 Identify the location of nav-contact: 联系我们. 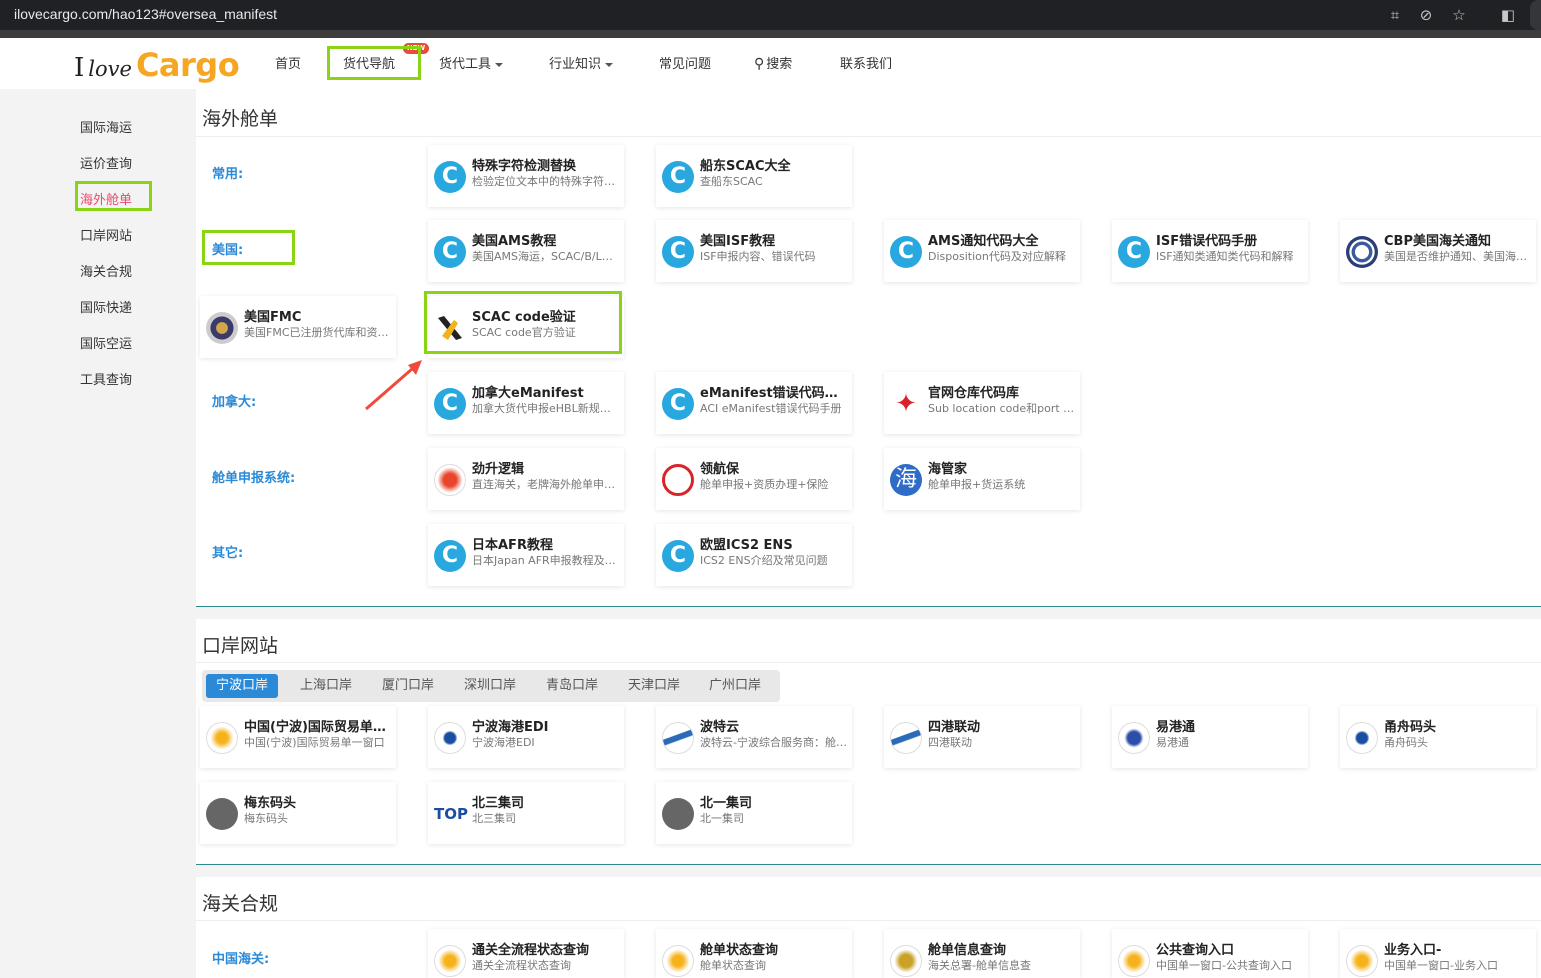
(866, 62).